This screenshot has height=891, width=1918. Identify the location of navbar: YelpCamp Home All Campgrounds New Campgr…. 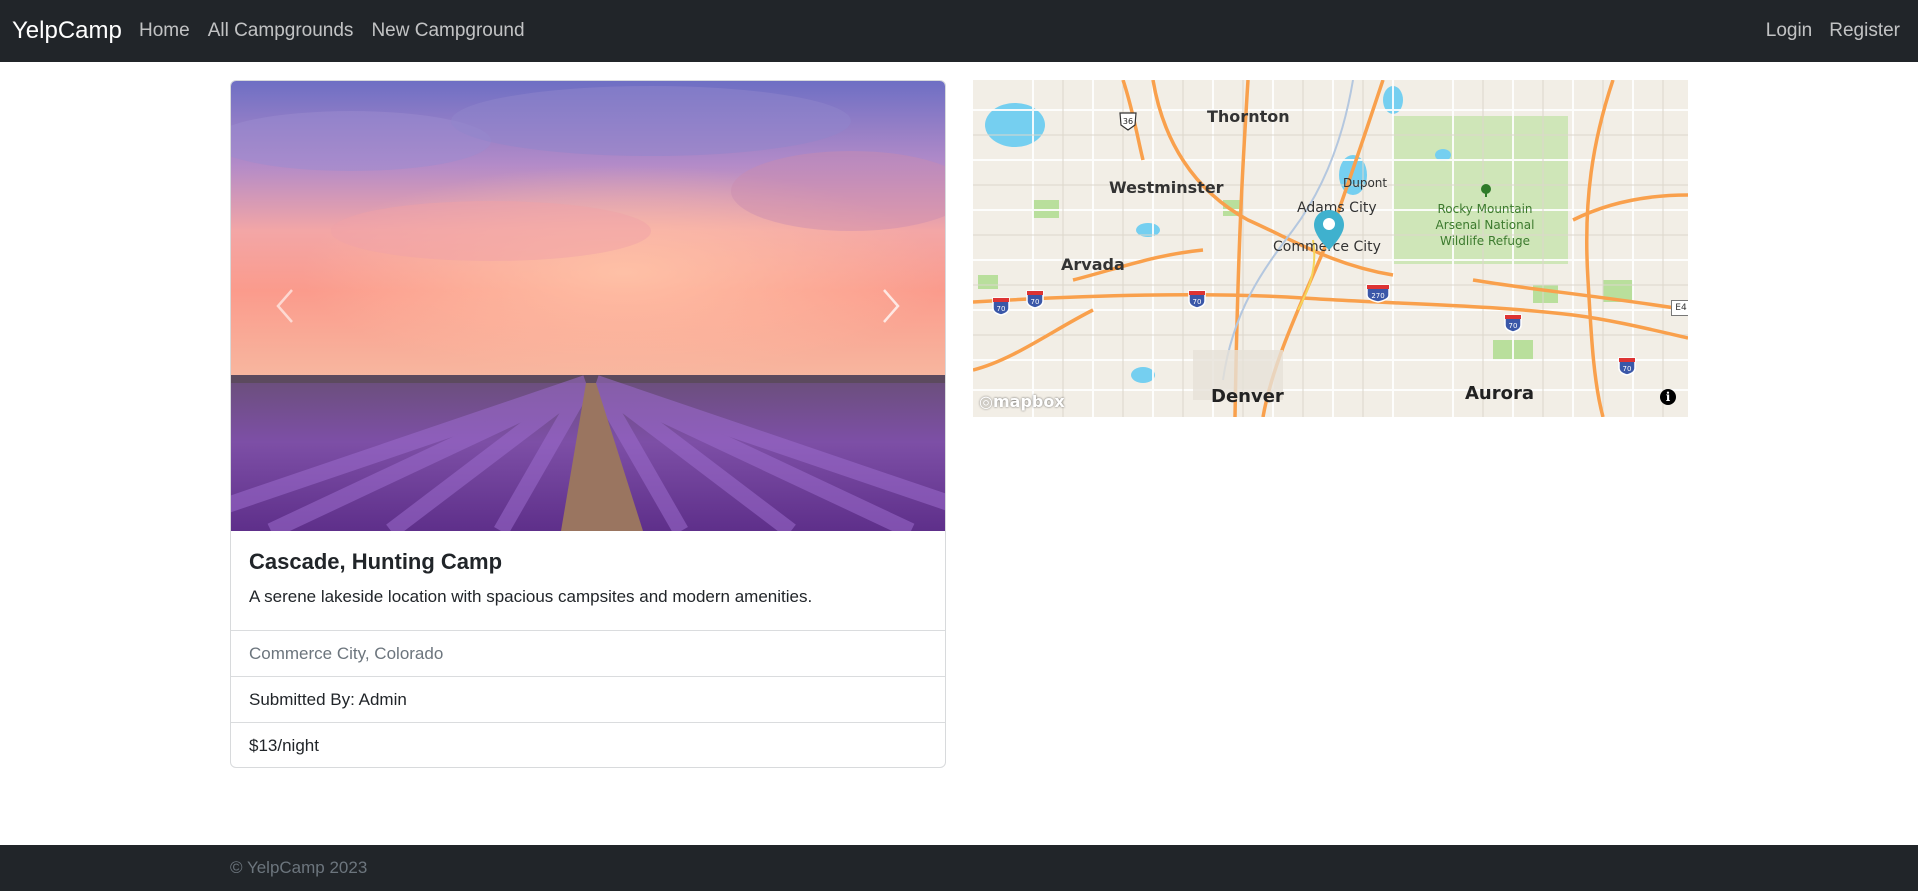
(959, 31).